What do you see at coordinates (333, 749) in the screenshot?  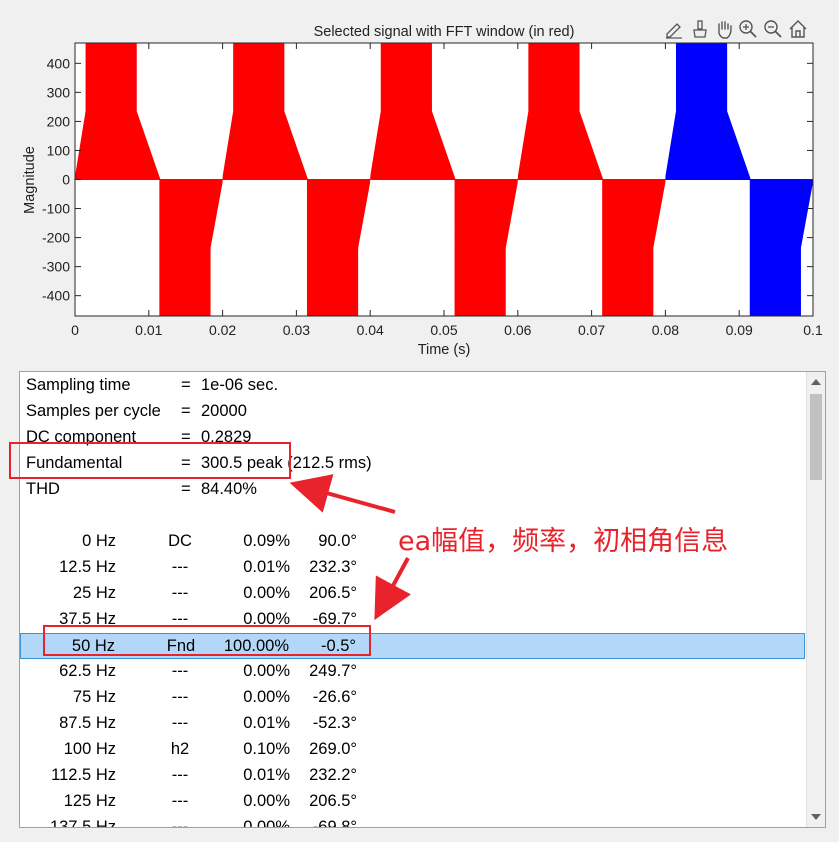 I see `harmonic-phase: 269.0°` at bounding box center [333, 749].